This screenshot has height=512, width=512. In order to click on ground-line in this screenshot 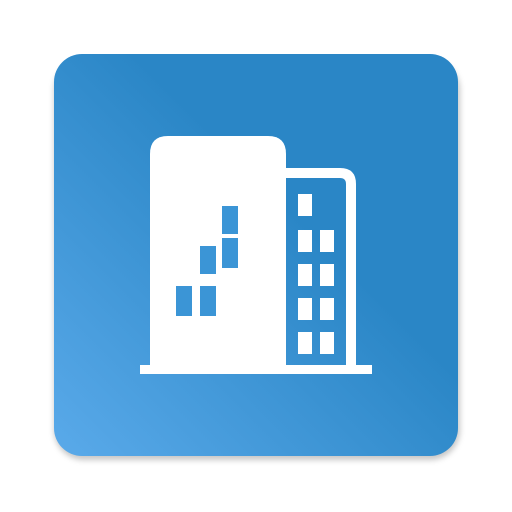, I will do `click(256, 369)`.